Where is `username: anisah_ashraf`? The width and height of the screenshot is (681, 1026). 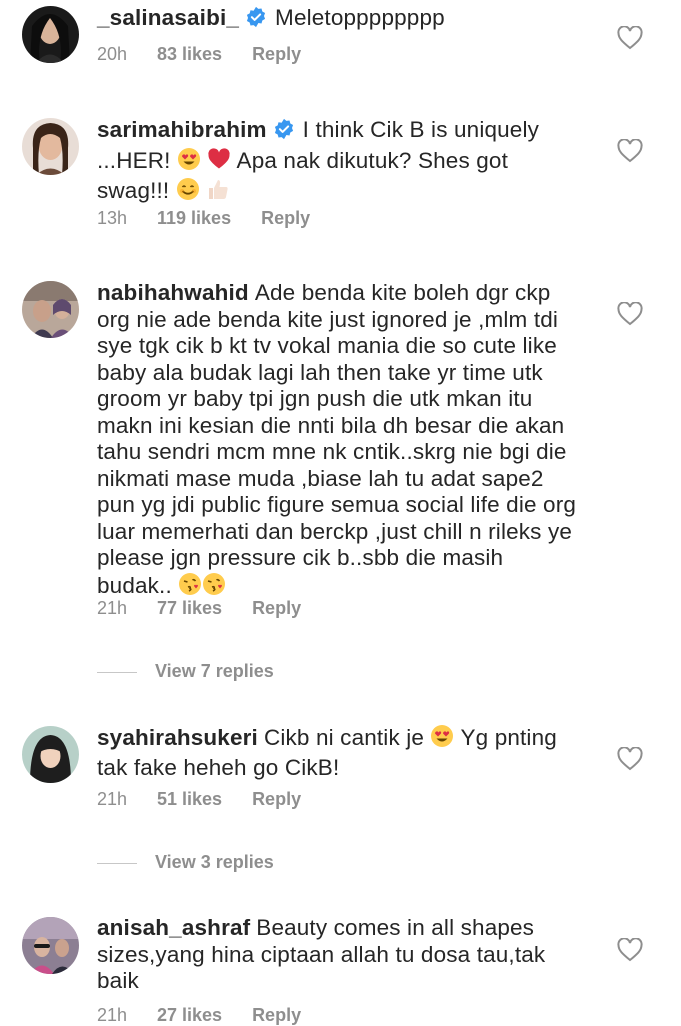
username: anisah_ashraf is located at coordinates (173, 927).